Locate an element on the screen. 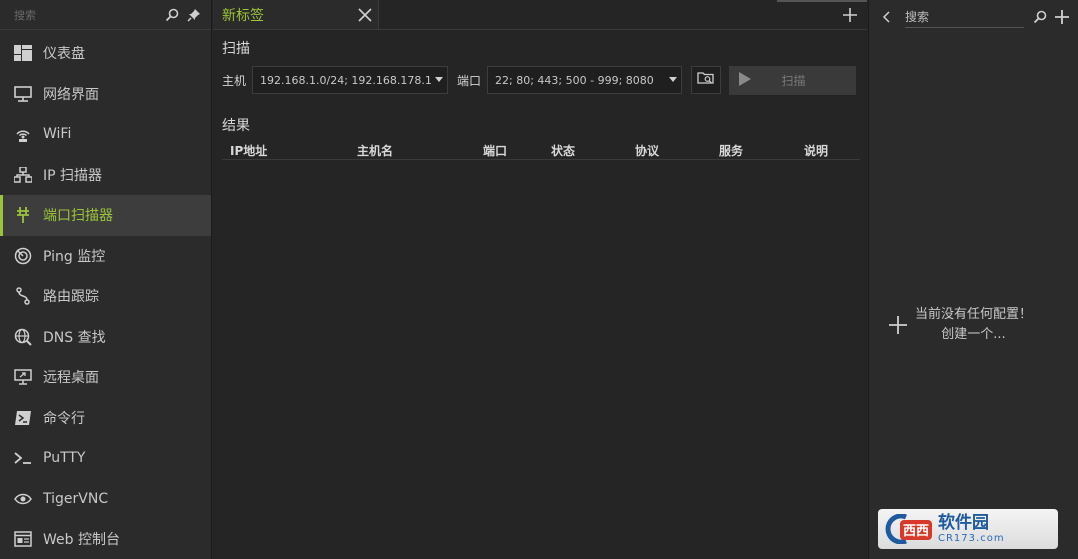  sidebar-item-web-console: Web 控制台 is located at coordinates (105, 539).